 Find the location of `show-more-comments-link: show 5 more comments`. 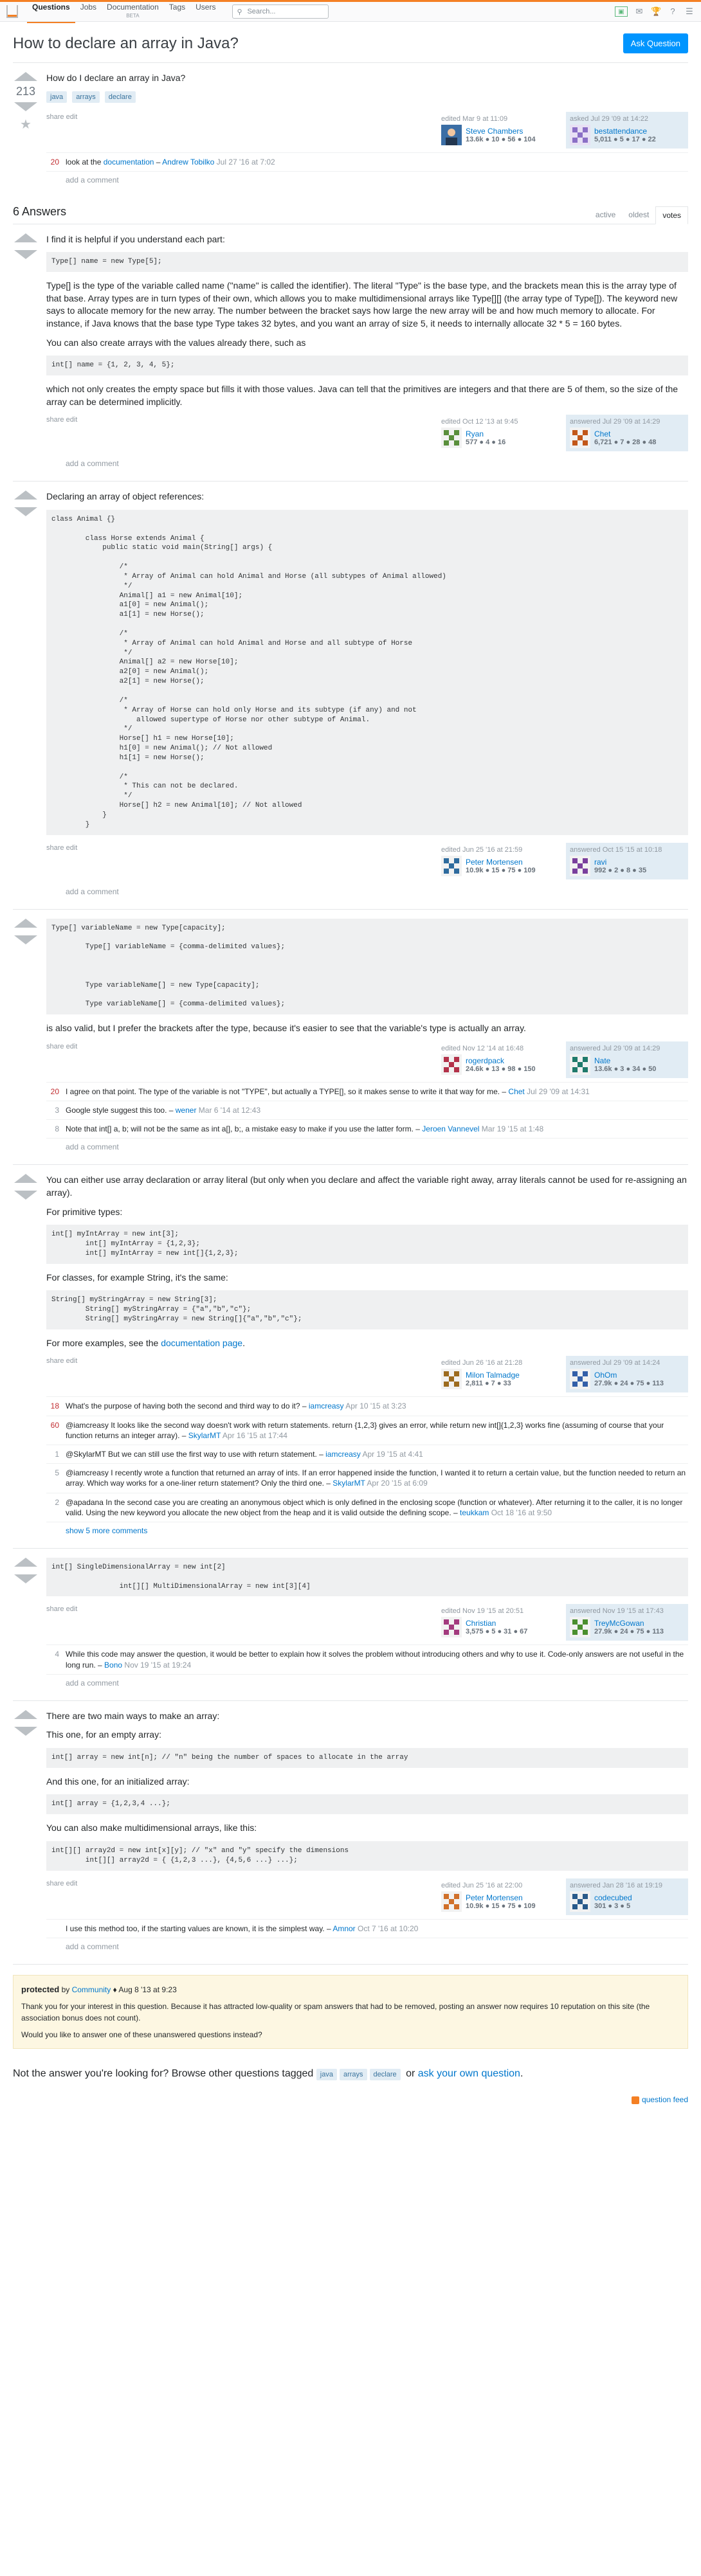

show-more-comments-link: show 5 more comments is located at coordinates (367, 1530).